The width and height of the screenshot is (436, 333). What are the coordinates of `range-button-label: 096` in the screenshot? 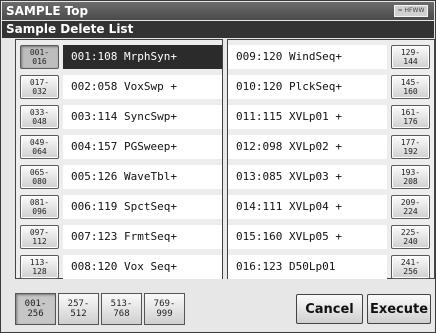 It's located at (39, 211).